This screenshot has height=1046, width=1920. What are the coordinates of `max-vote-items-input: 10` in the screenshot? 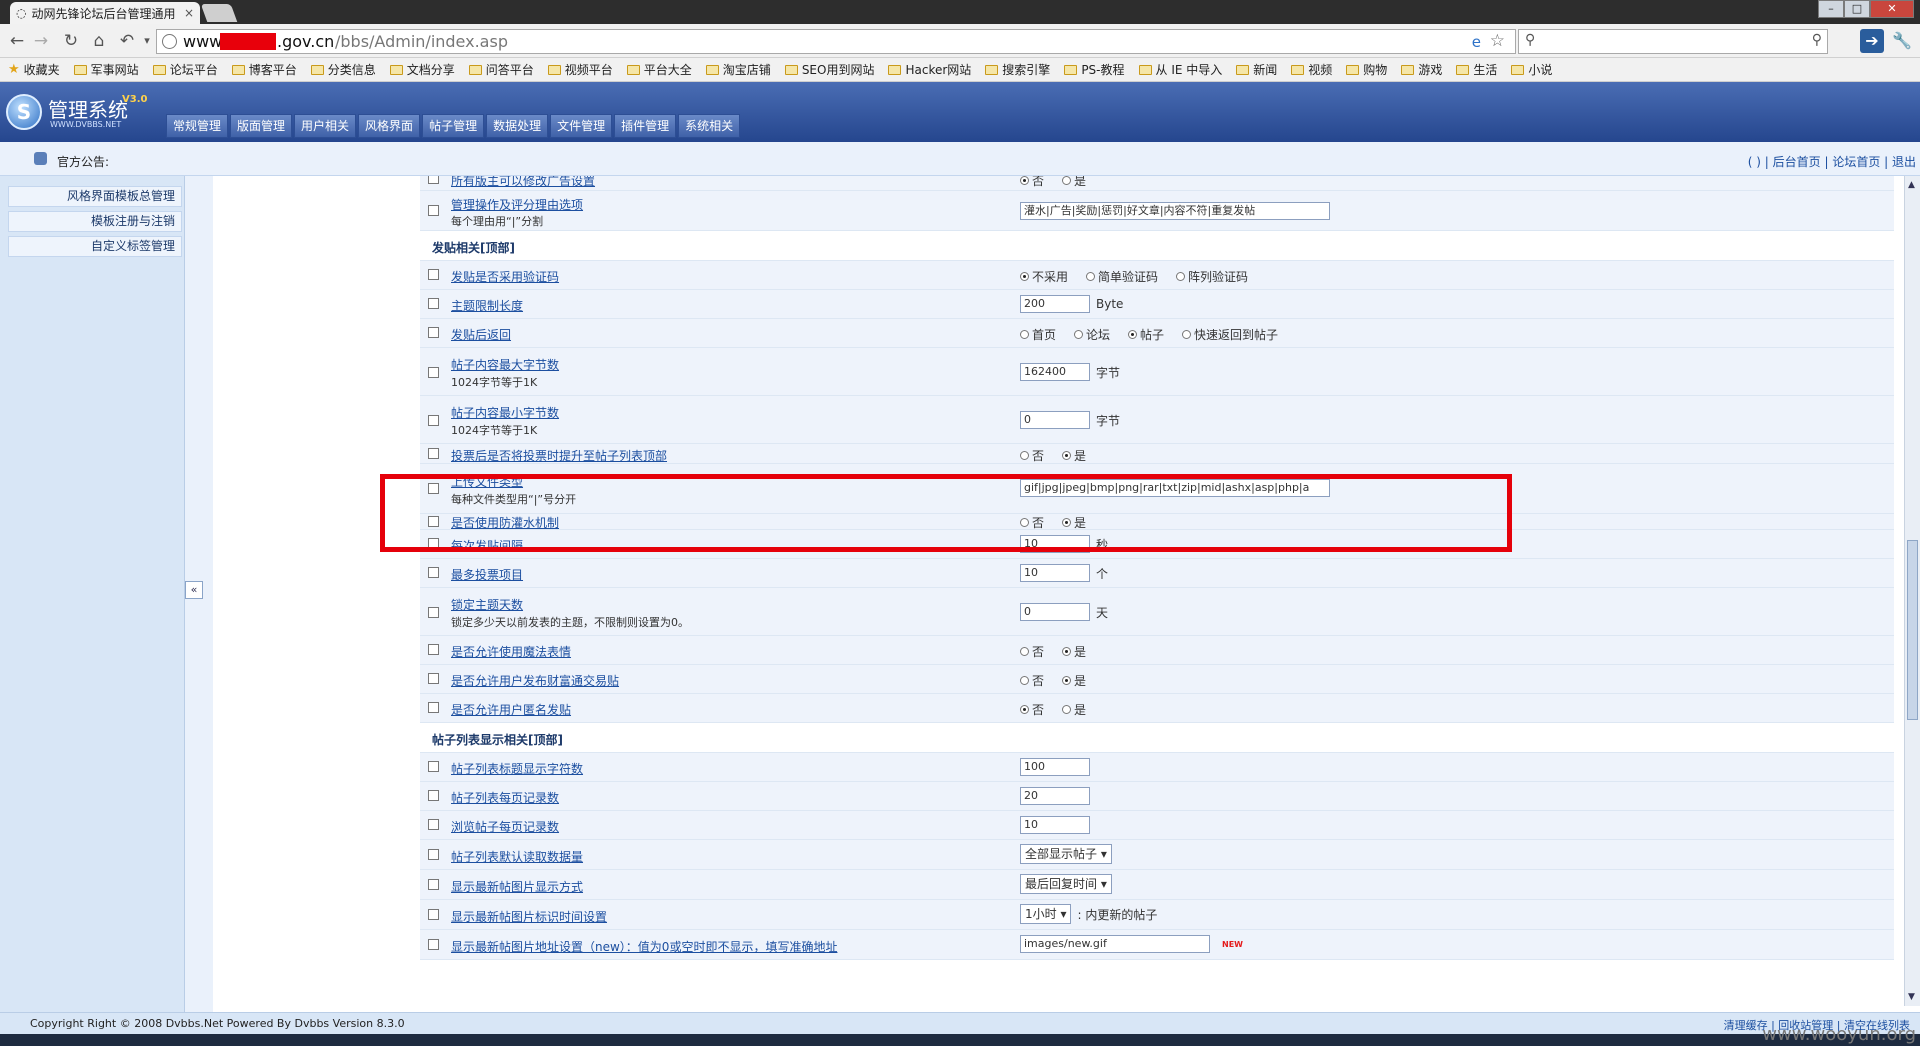 It's located at (1055, 573).